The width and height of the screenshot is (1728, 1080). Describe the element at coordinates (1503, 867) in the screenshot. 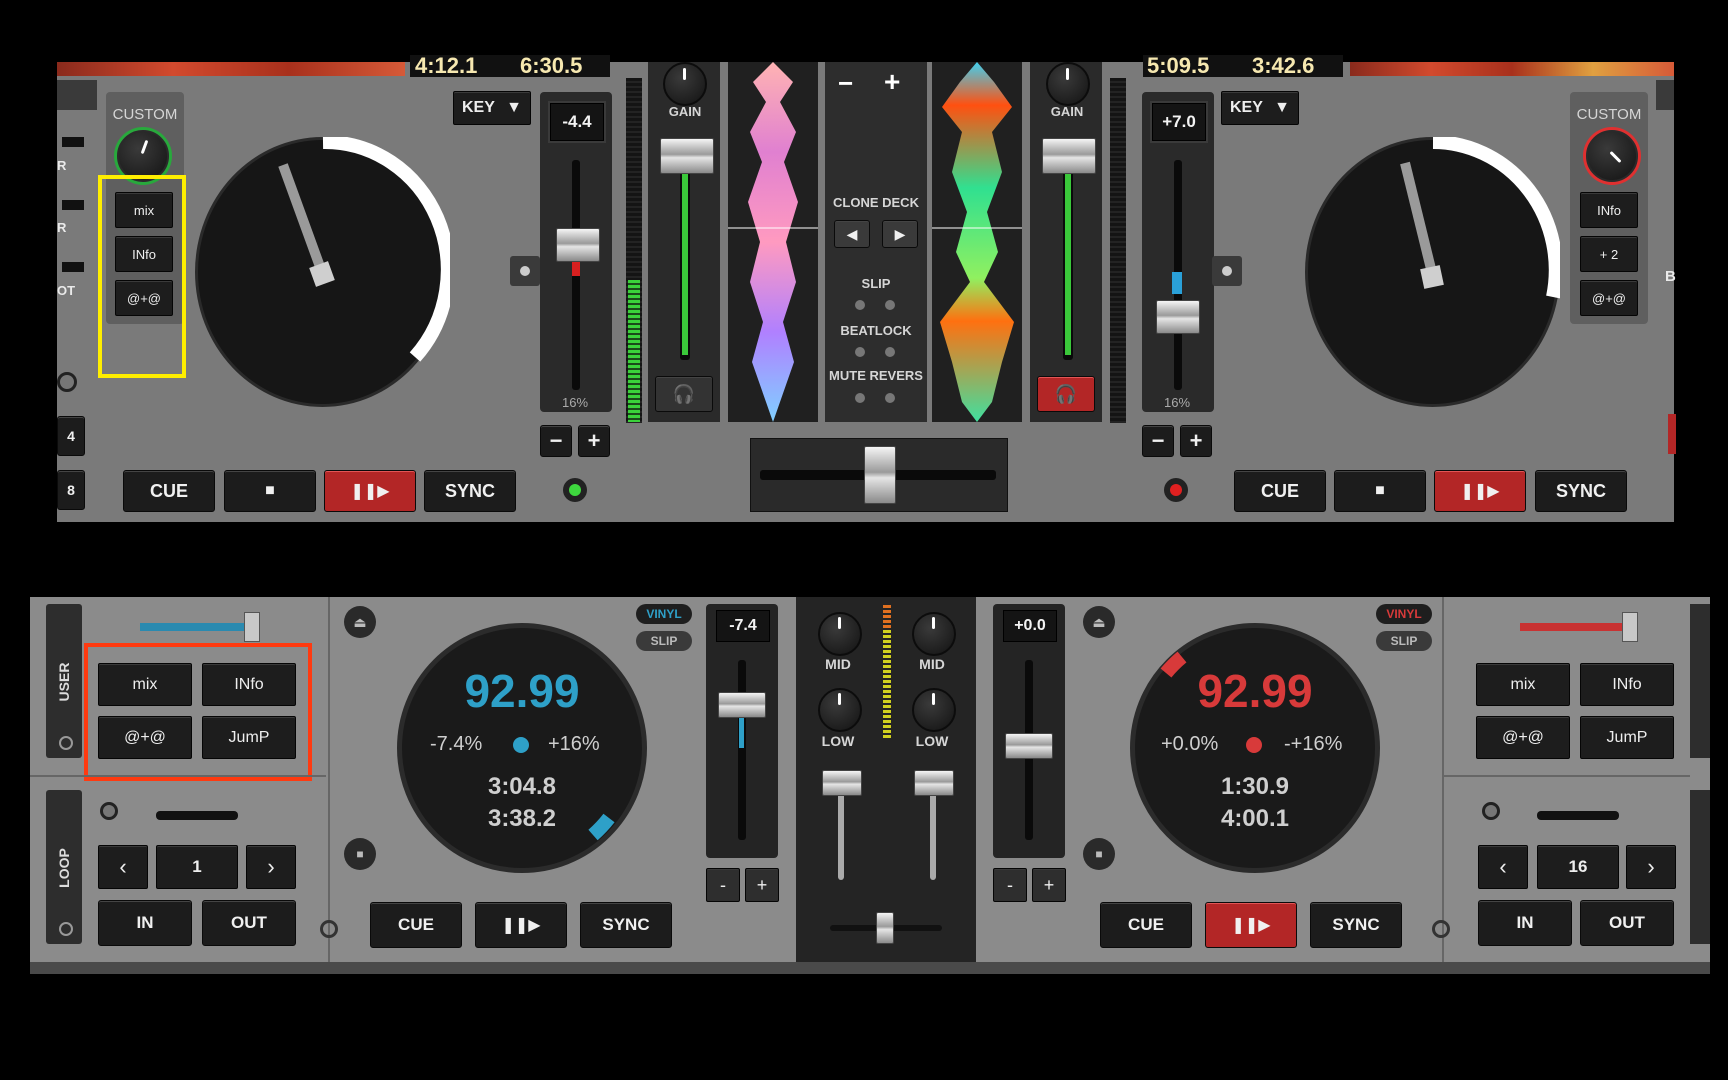

I see `right-loop-prev-button: ‹` at that location.